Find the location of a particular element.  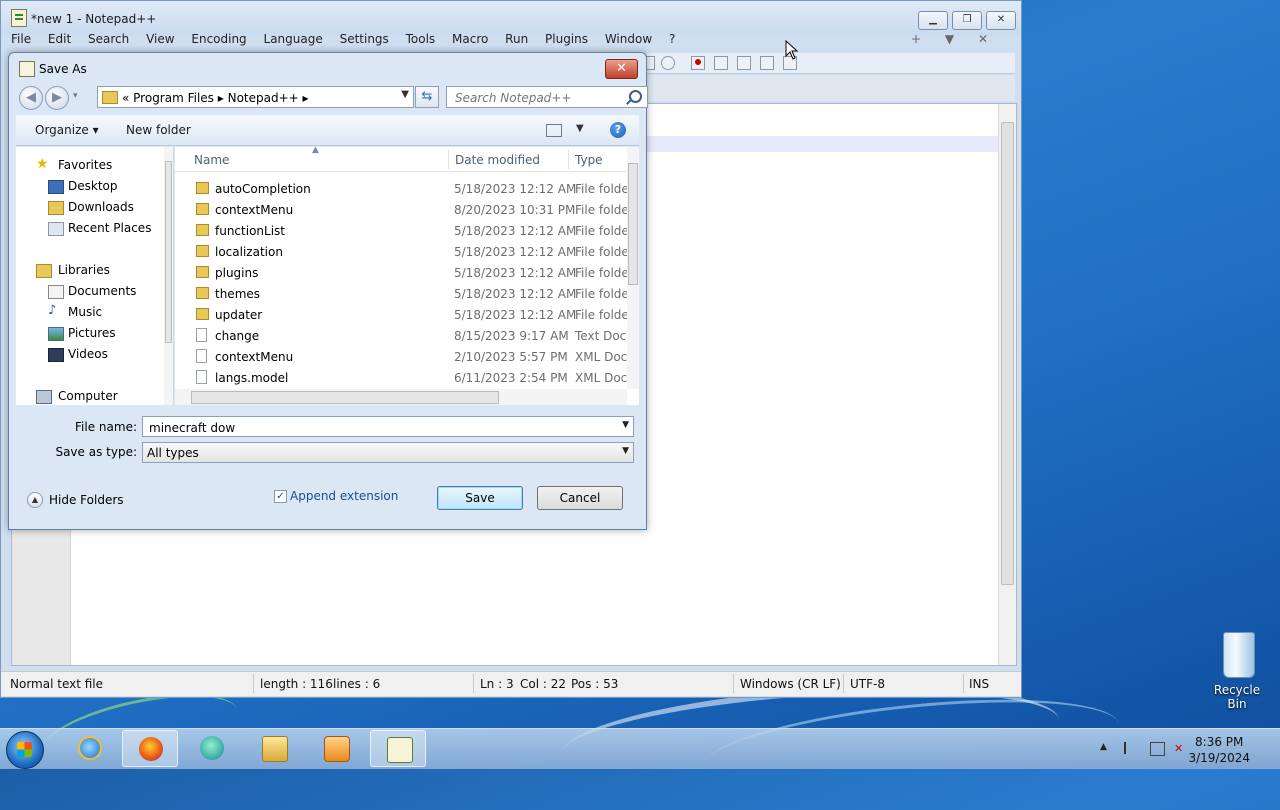

tab-controls: + ▼ ✕ is located at coordinates (954, 39).